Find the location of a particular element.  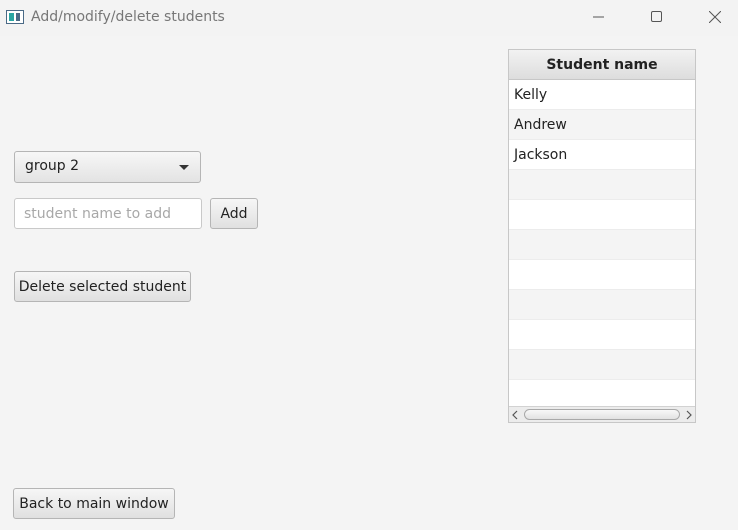

add-student-button: Add is located at coordinates (234, 213).